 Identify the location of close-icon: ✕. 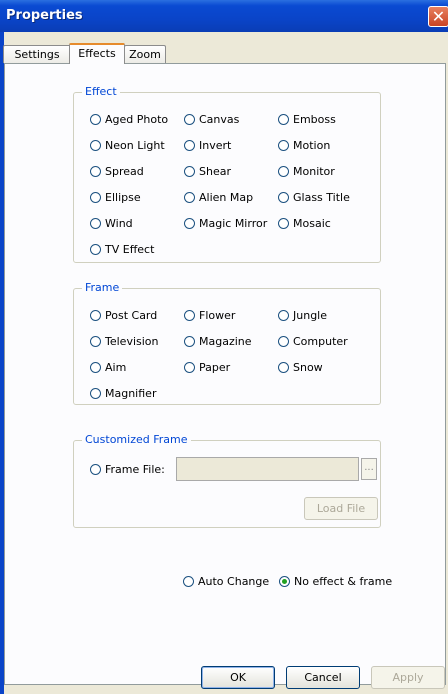
(438, 16).